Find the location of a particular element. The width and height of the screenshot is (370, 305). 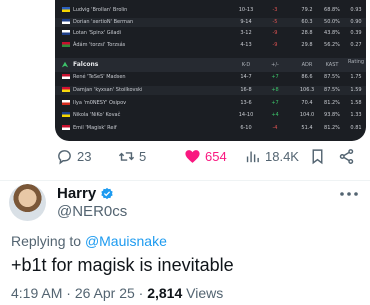

reply-icon is located at coordinates (64, 156).